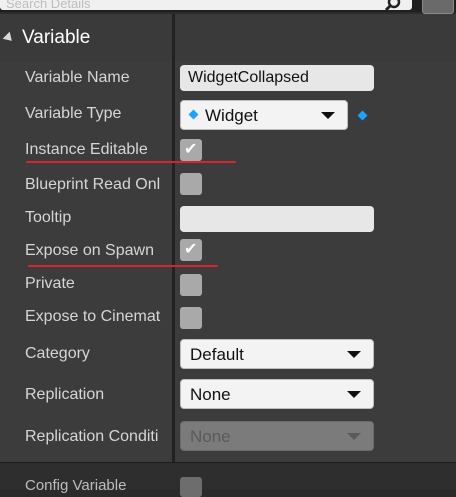  What do you see at coordinates (57, 353) in the screenshot?
I see `category-label: Category` at bounding box center [57, 353].